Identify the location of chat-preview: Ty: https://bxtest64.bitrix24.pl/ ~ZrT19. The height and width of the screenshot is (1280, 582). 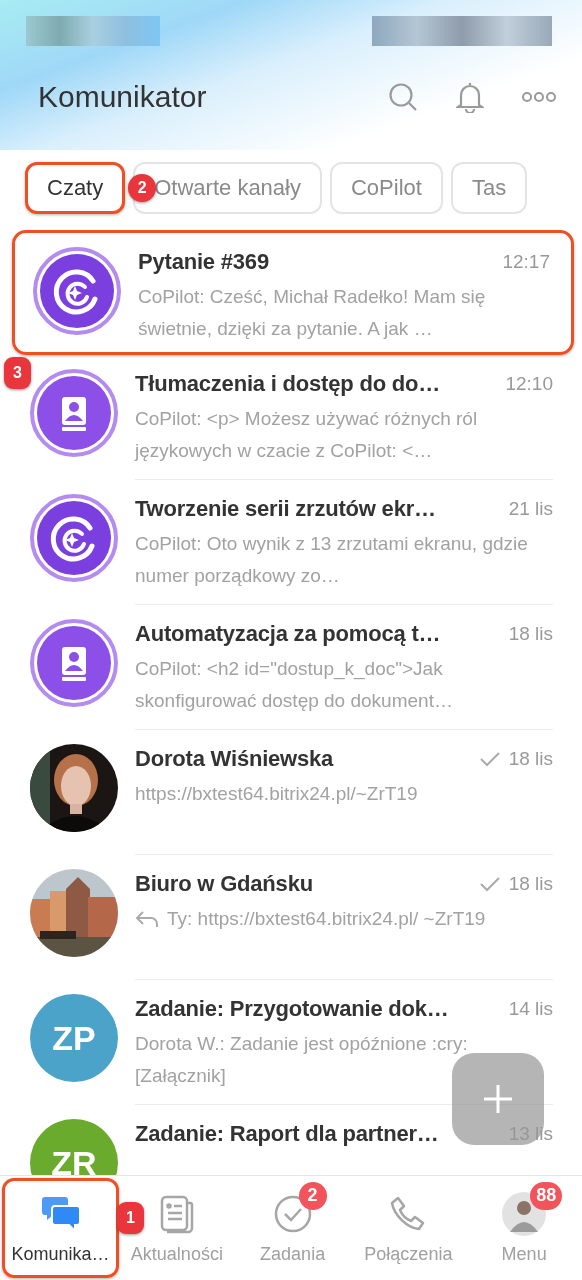
(327, 919).